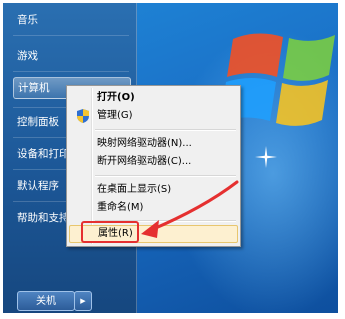  What do you see at coordinates (46, 301) in the screenshot?
I see `shutdown-button: 关机` at bounding box center [46, 301].